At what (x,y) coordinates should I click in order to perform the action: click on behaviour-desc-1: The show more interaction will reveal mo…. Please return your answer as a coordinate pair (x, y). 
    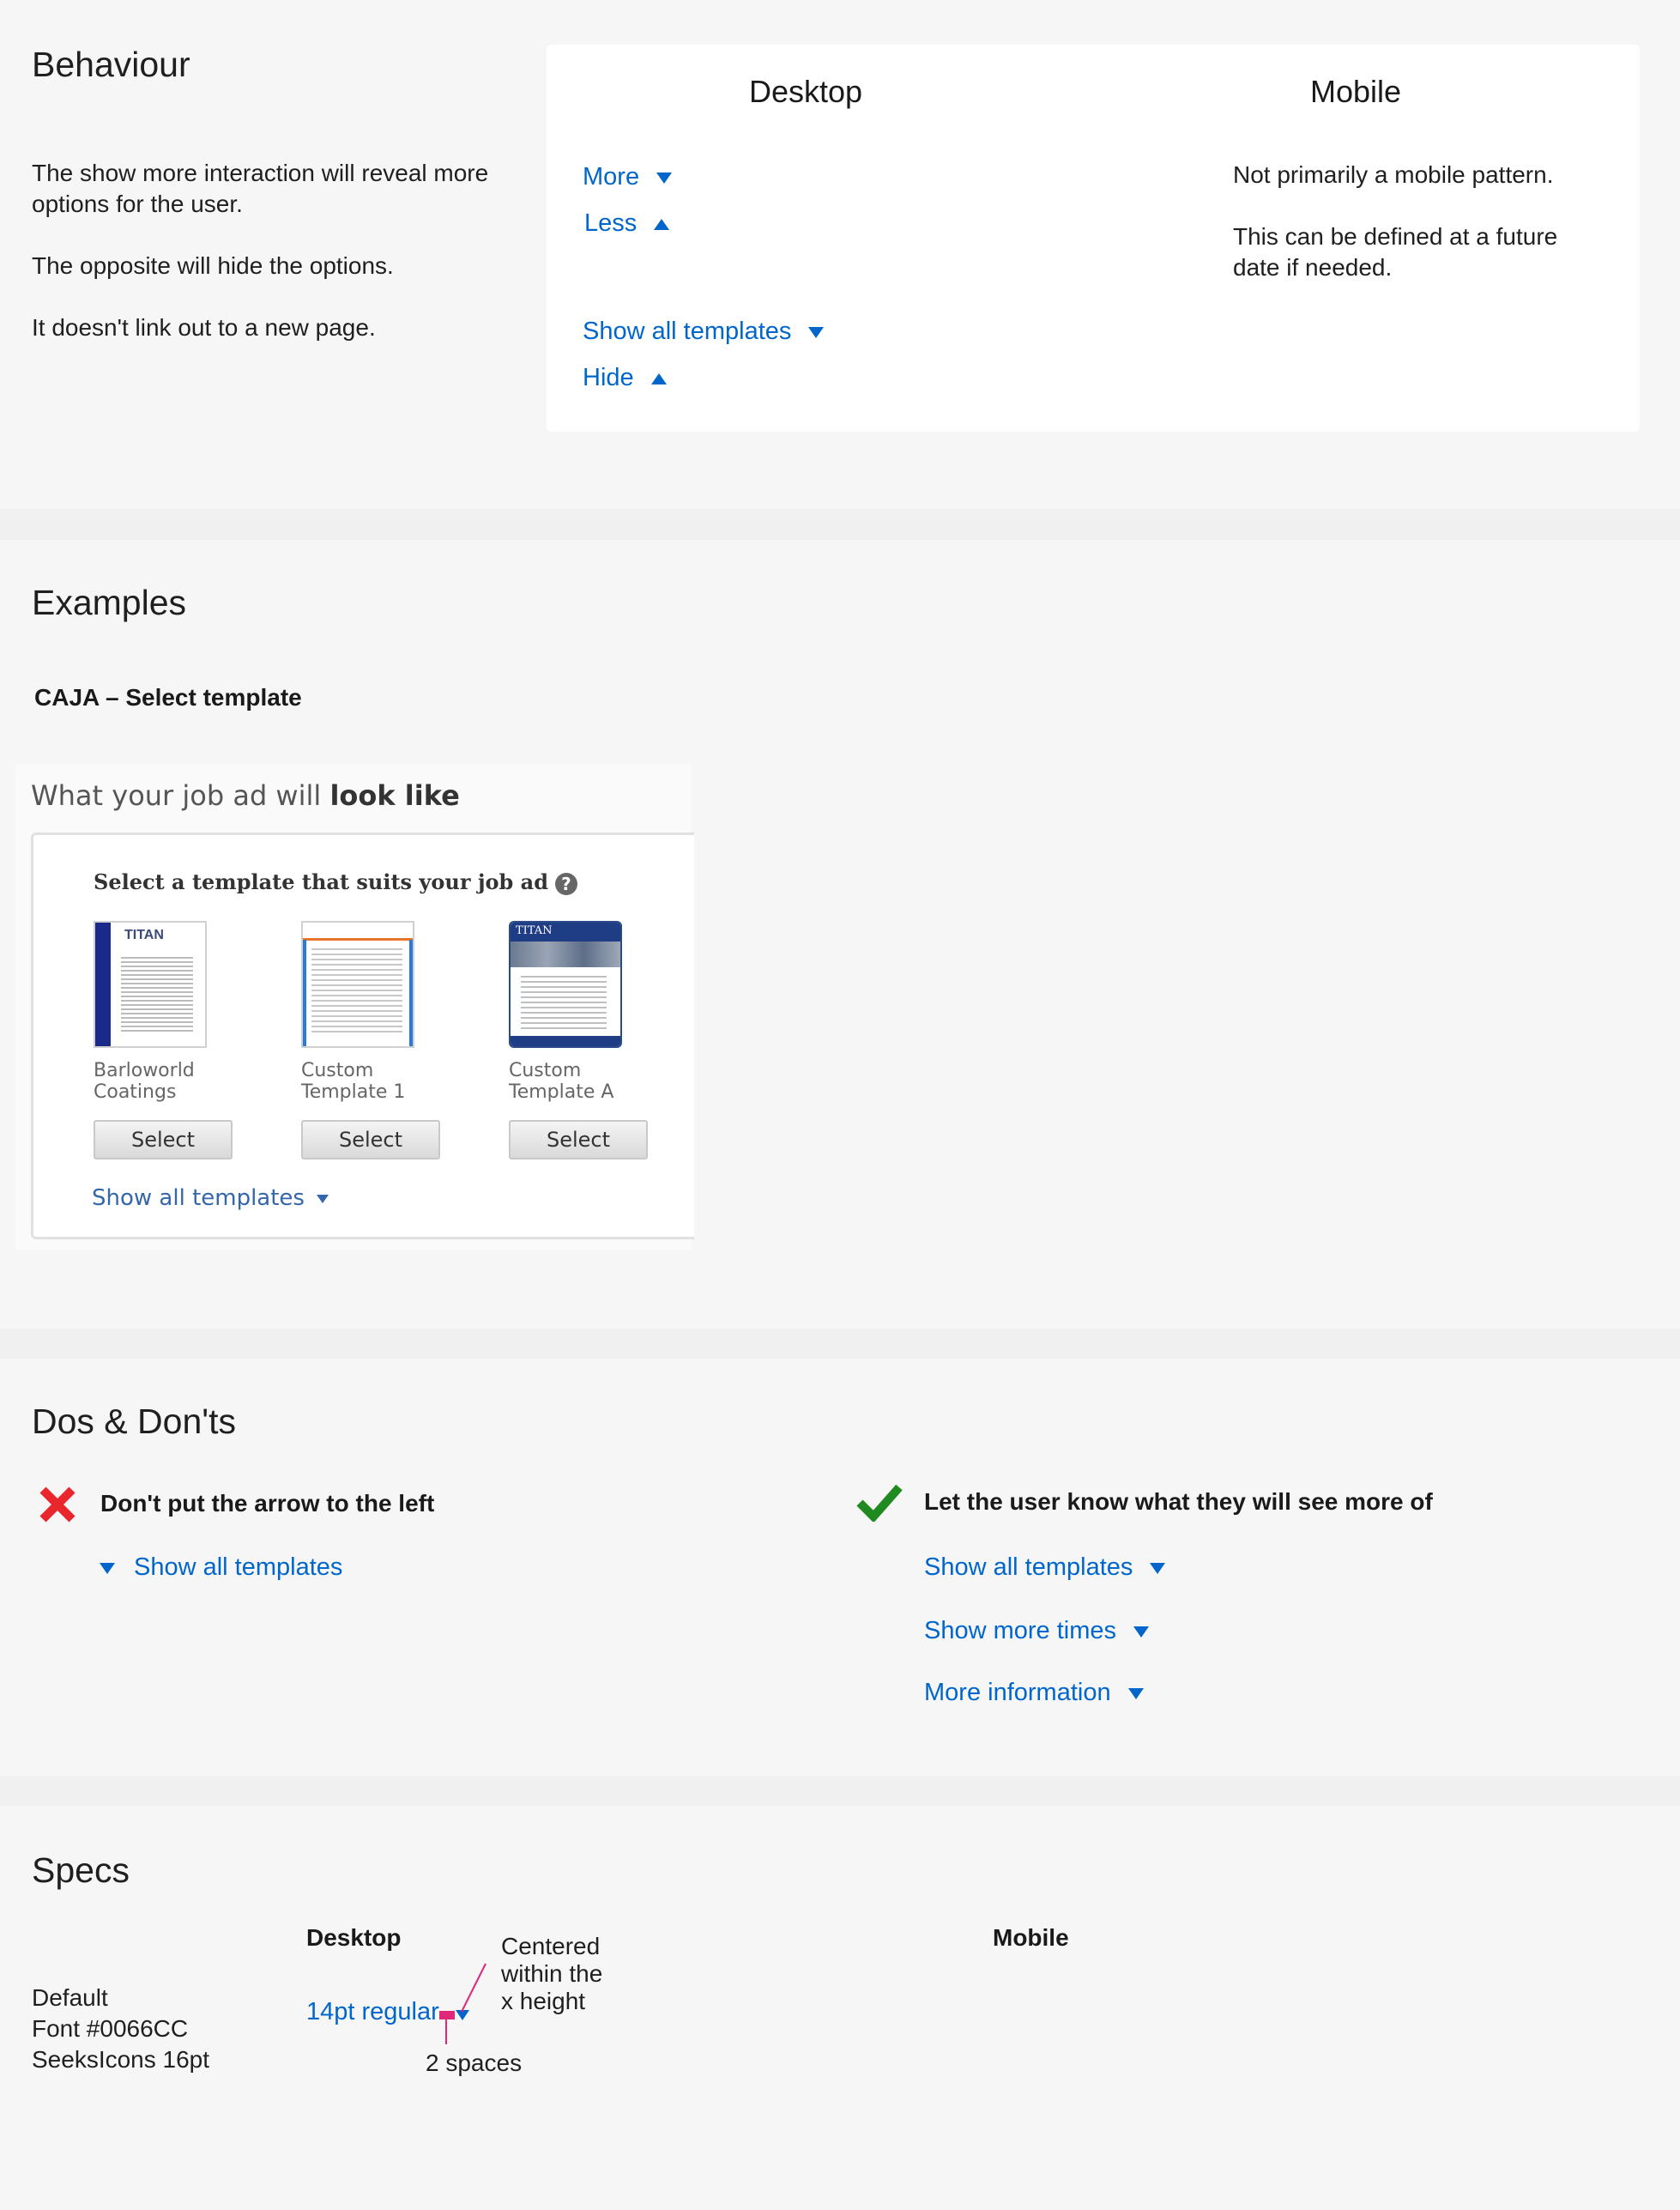
    Looking at the image, I should click on (261, 189).